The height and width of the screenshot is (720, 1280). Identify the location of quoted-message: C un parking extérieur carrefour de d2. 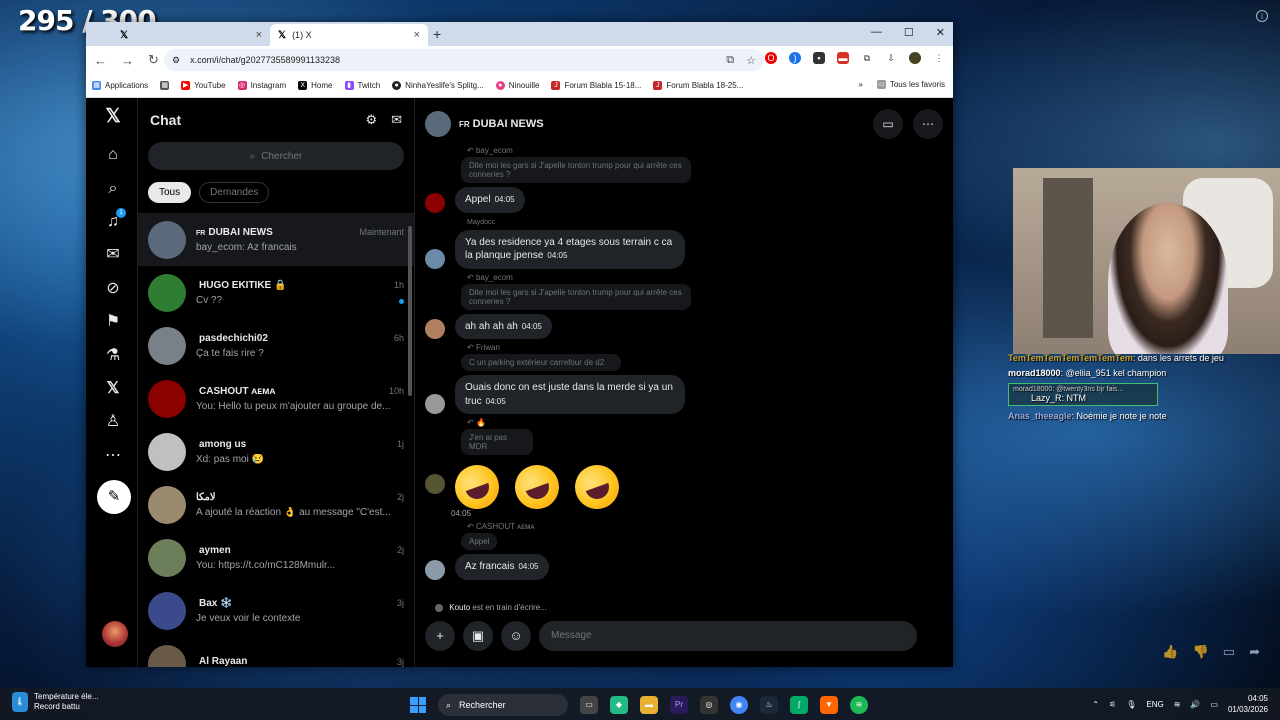
(541, 362).